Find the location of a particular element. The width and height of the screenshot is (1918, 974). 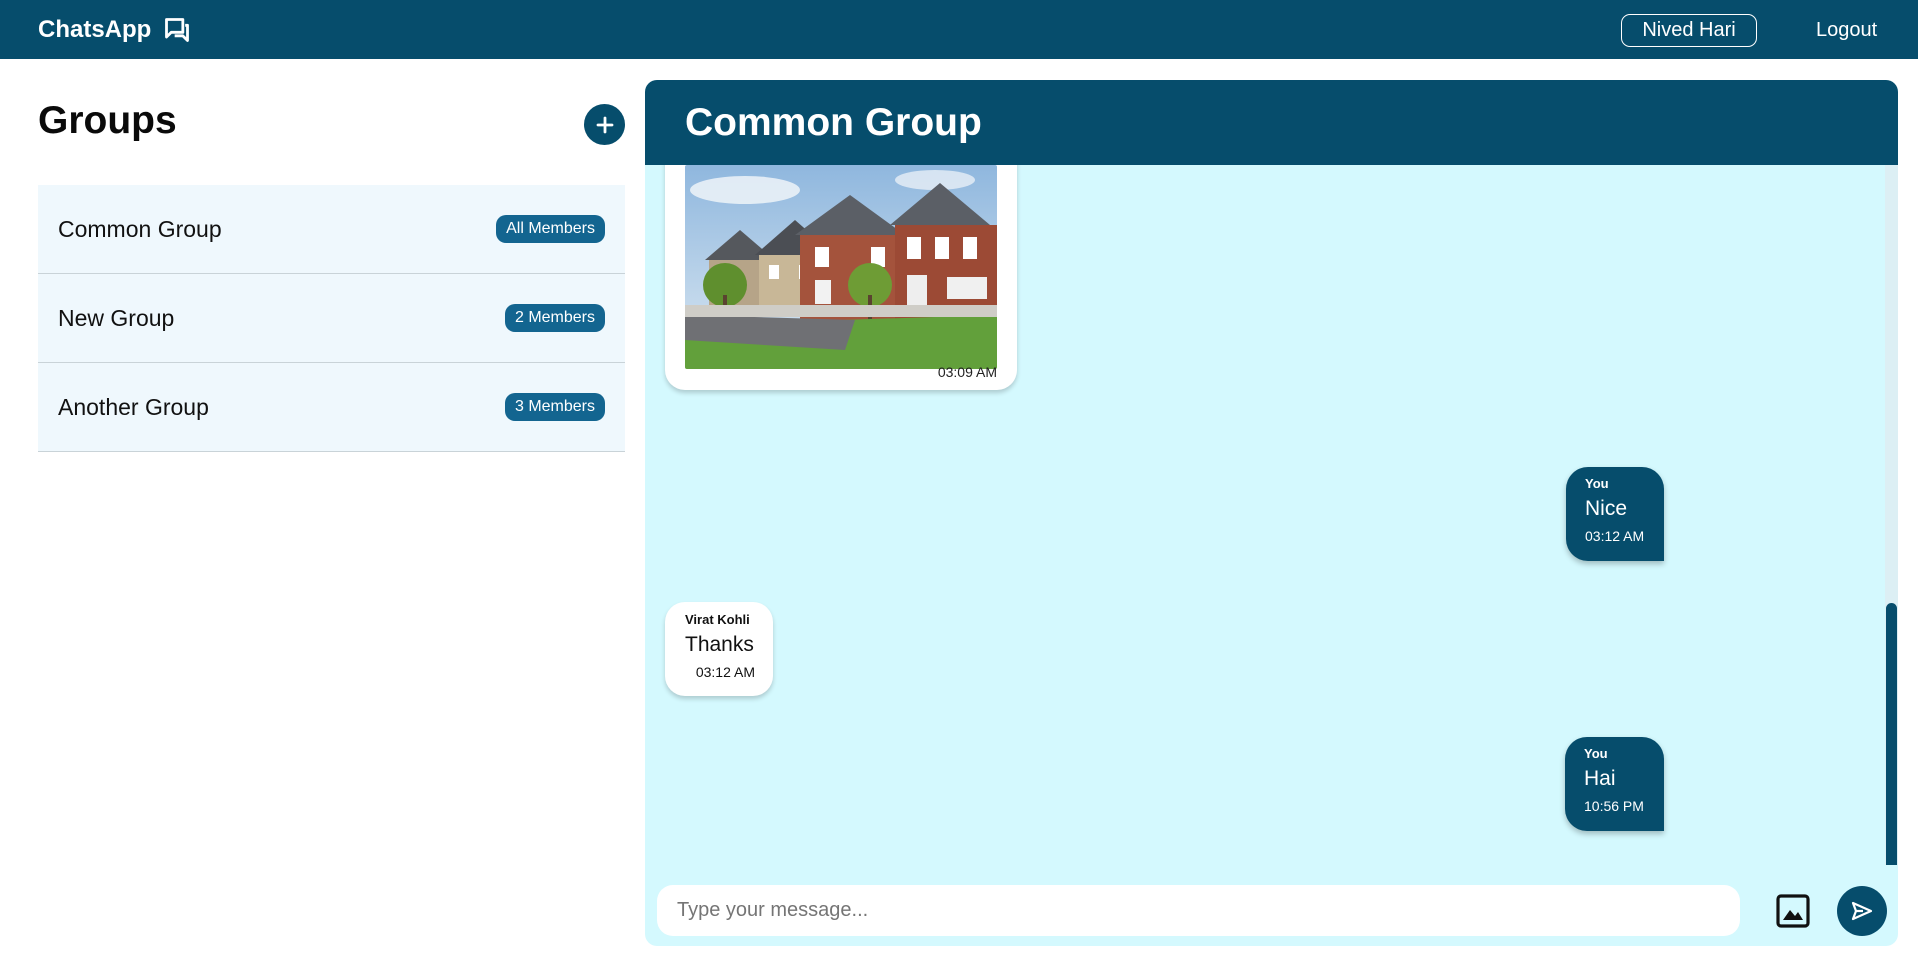

member-count-badge: 2 Members is located at coordinates (554, 318).